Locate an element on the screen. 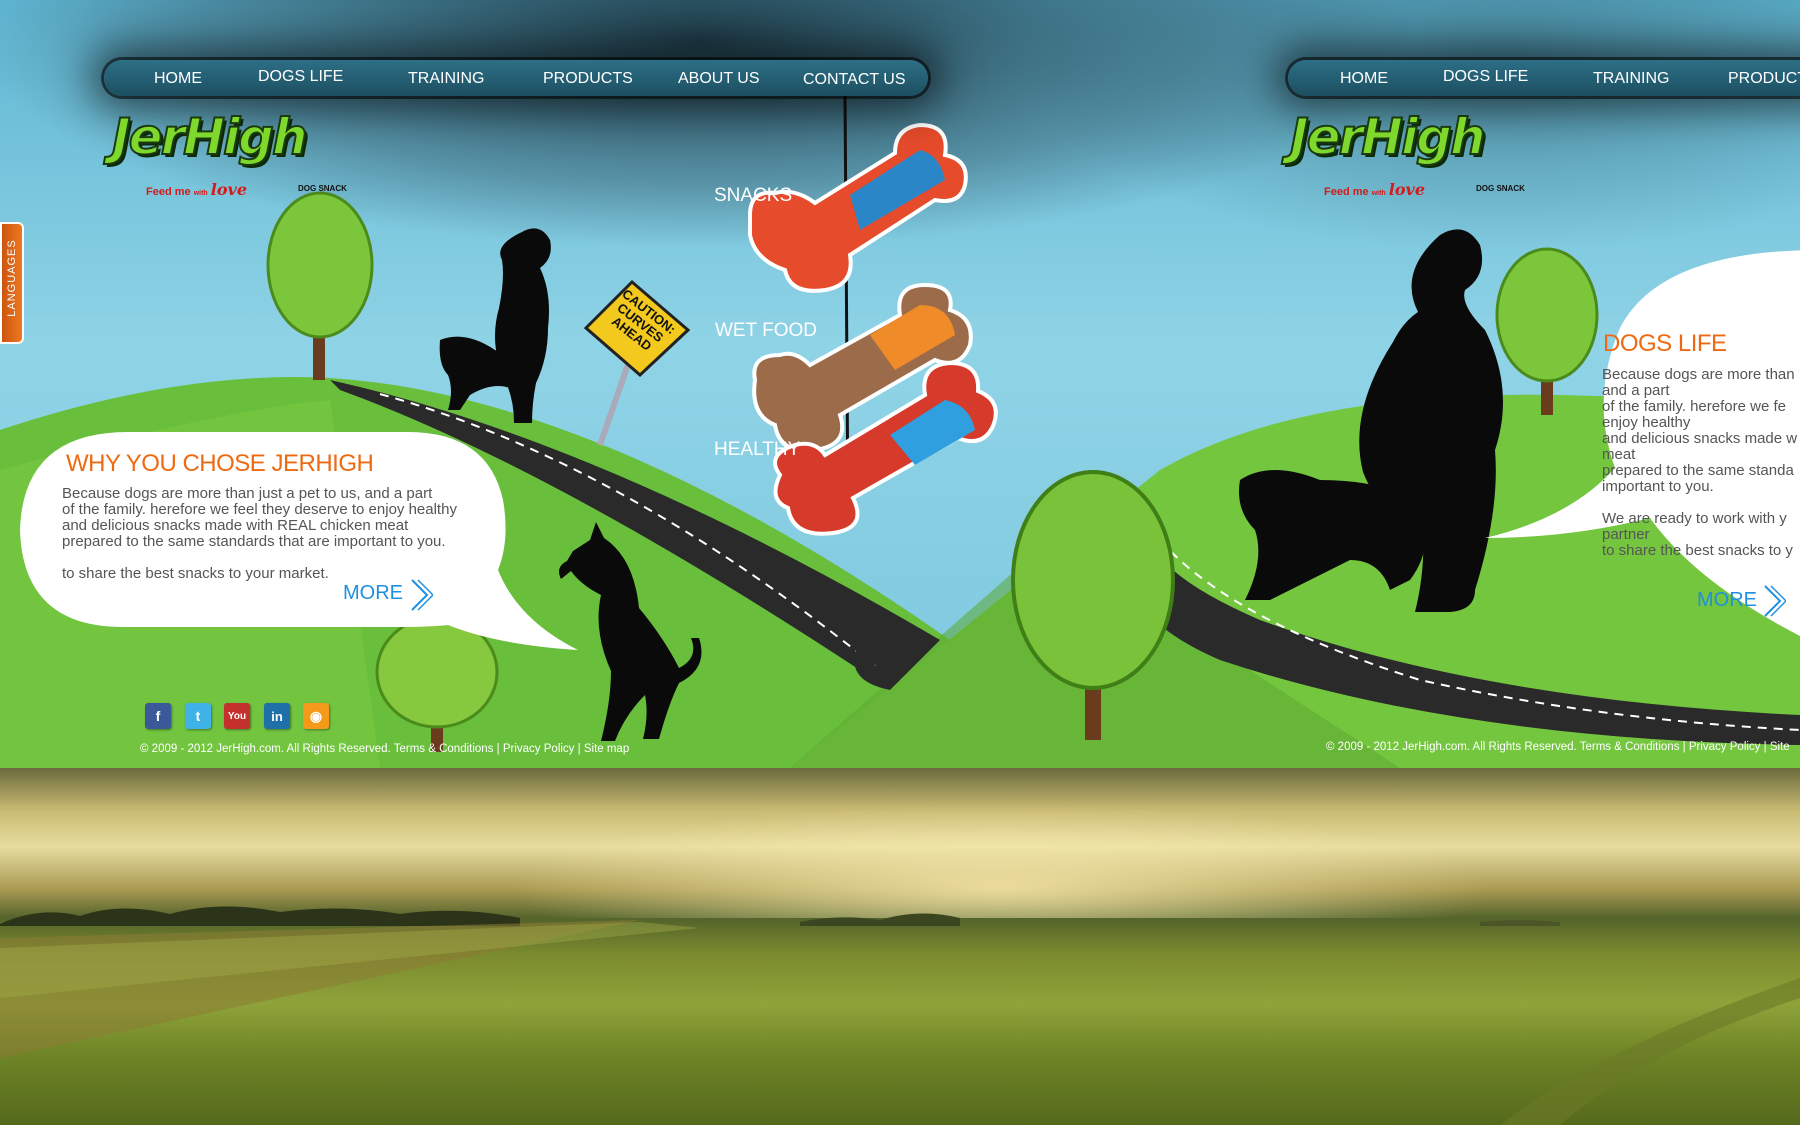 The width and height of the screenshot is (1800, 1125). languages-tab: LANGUAGES is located at coordinates (12, 283).